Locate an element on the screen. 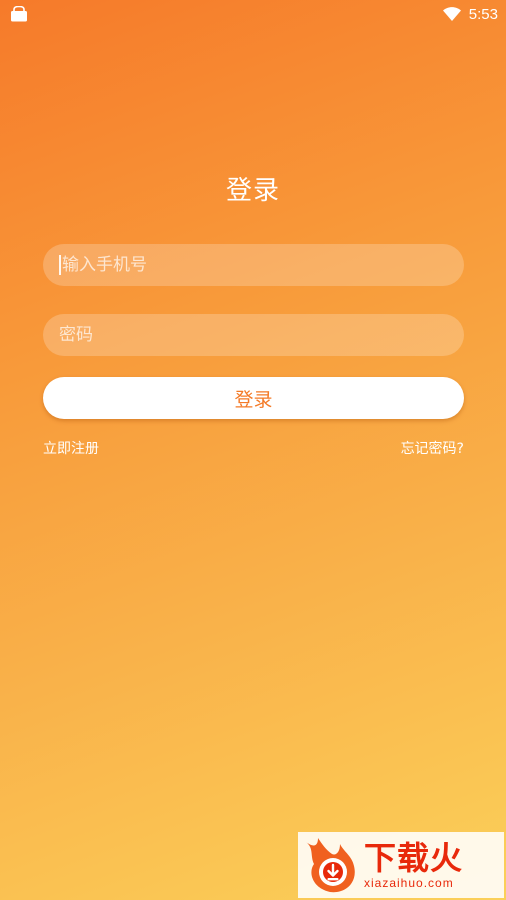 The height and width of the screenshot is (900, 506). shopping-bag-icon is located at coordinates (19, 14).